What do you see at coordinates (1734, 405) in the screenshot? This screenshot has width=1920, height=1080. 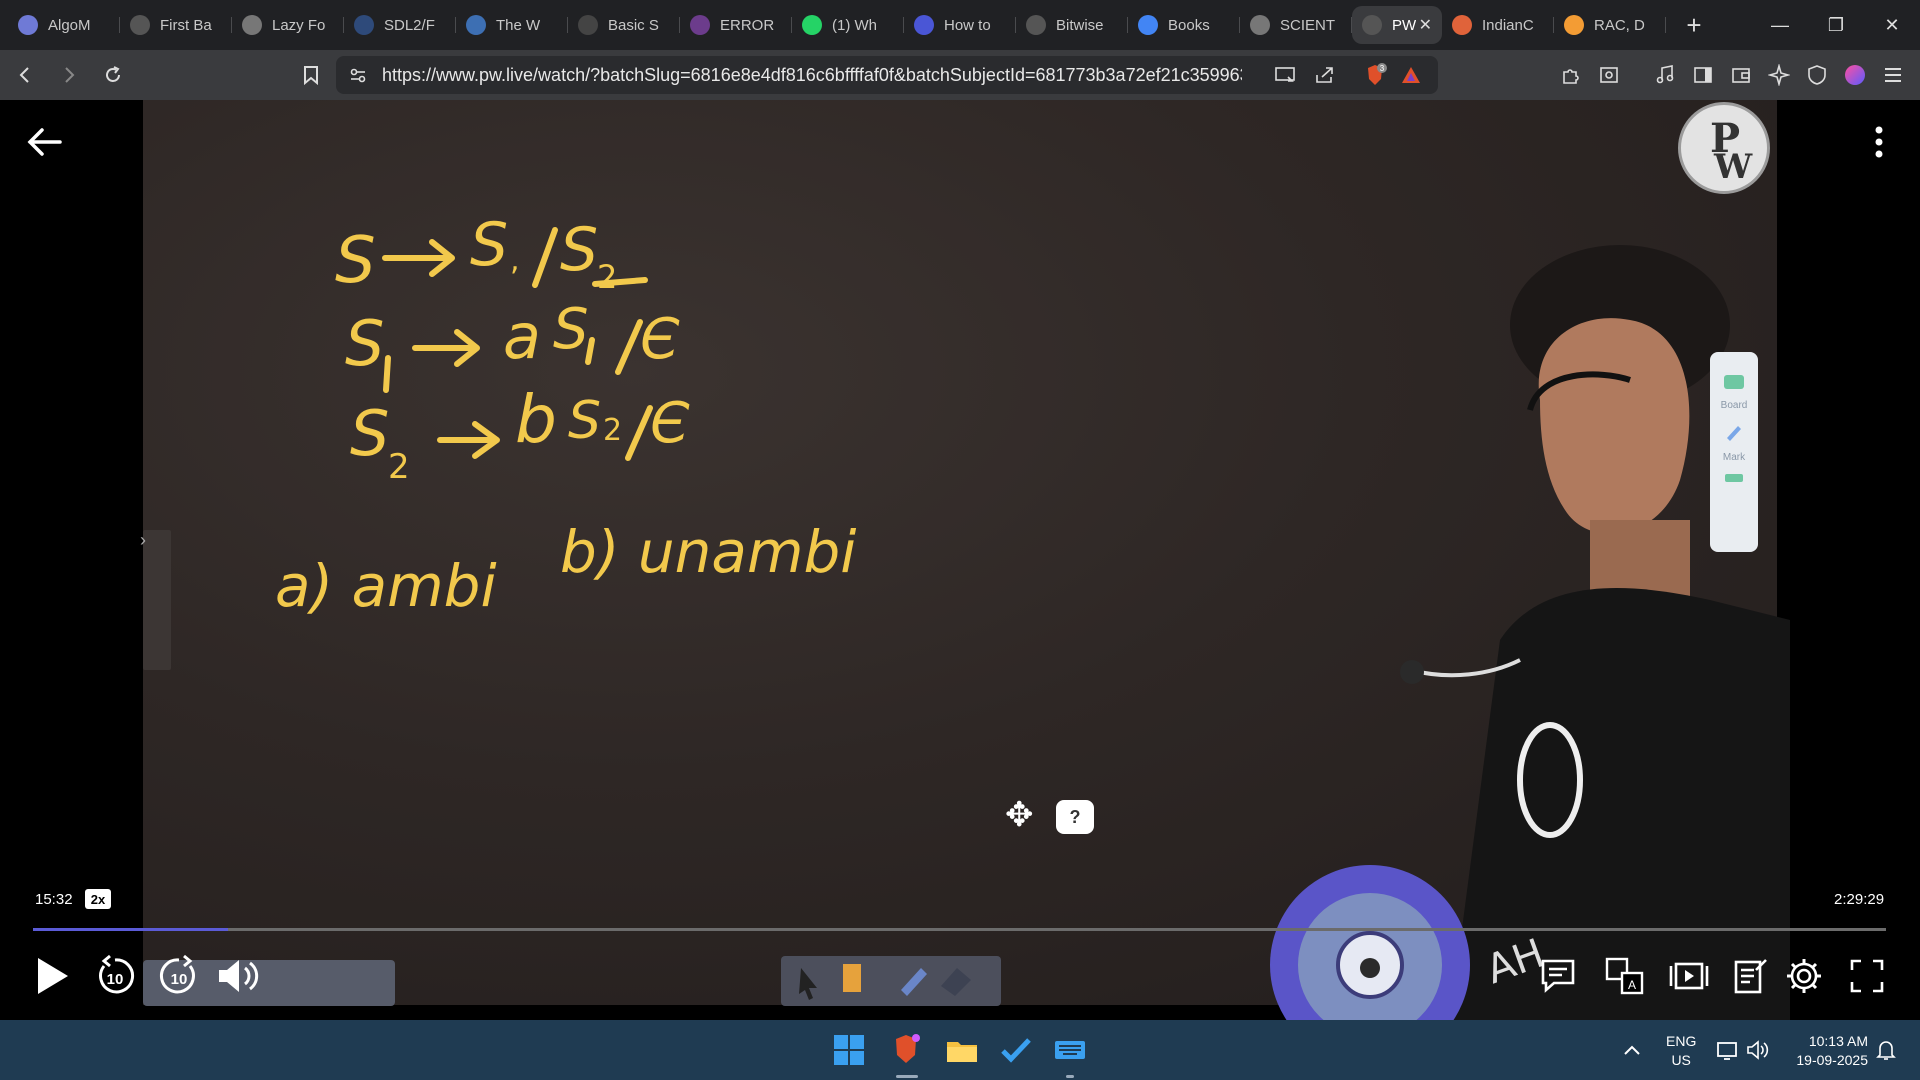 I see `board-label: Board` at bounding box center [1734, 405].